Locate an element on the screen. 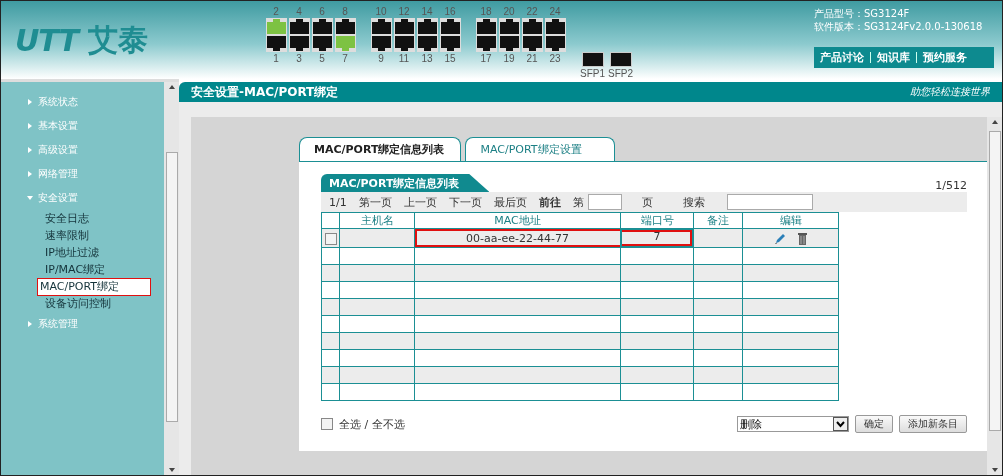 The image size is (1003, 476). port-number: 22 is located at coordinates (532, 11).